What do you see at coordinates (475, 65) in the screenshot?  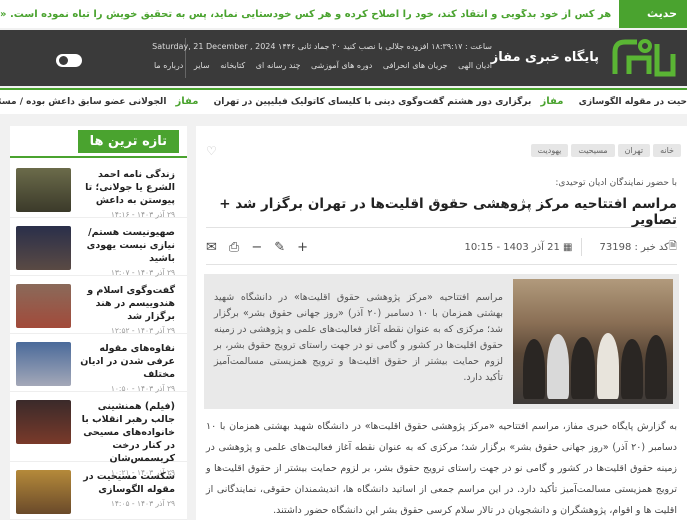 I see `nav-item: ادیان الهی` at bounding box center [475, 65].